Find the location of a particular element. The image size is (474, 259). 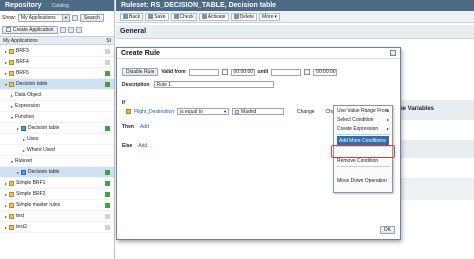

tree-item: ▸ test2 is located at coordinates (57, 227).